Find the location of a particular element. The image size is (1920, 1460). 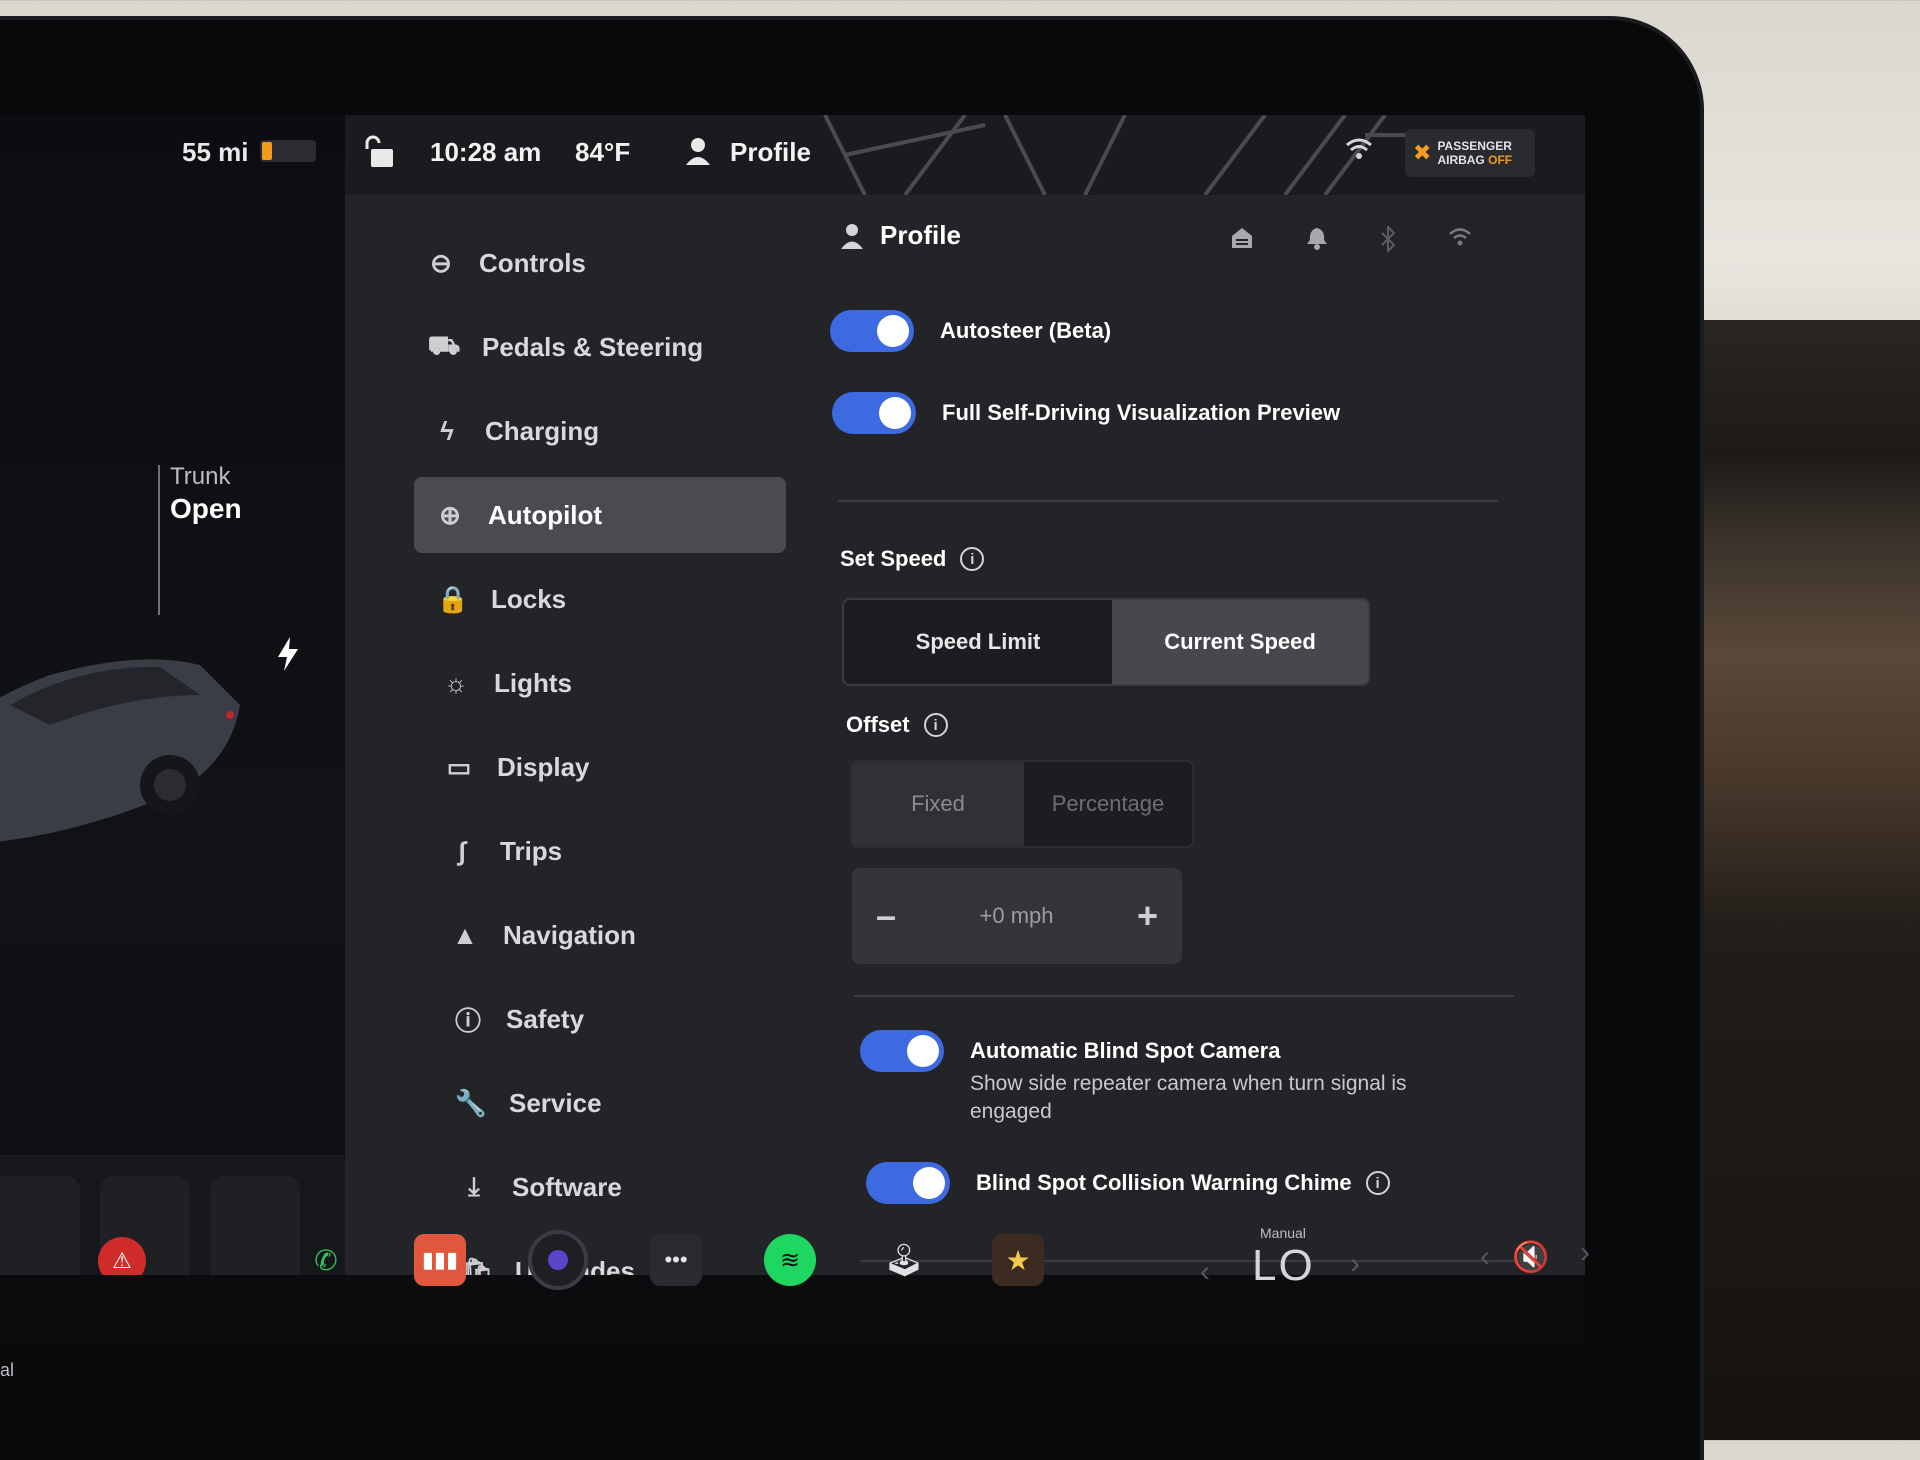

profile-icon is located at coordinates (698, 151).